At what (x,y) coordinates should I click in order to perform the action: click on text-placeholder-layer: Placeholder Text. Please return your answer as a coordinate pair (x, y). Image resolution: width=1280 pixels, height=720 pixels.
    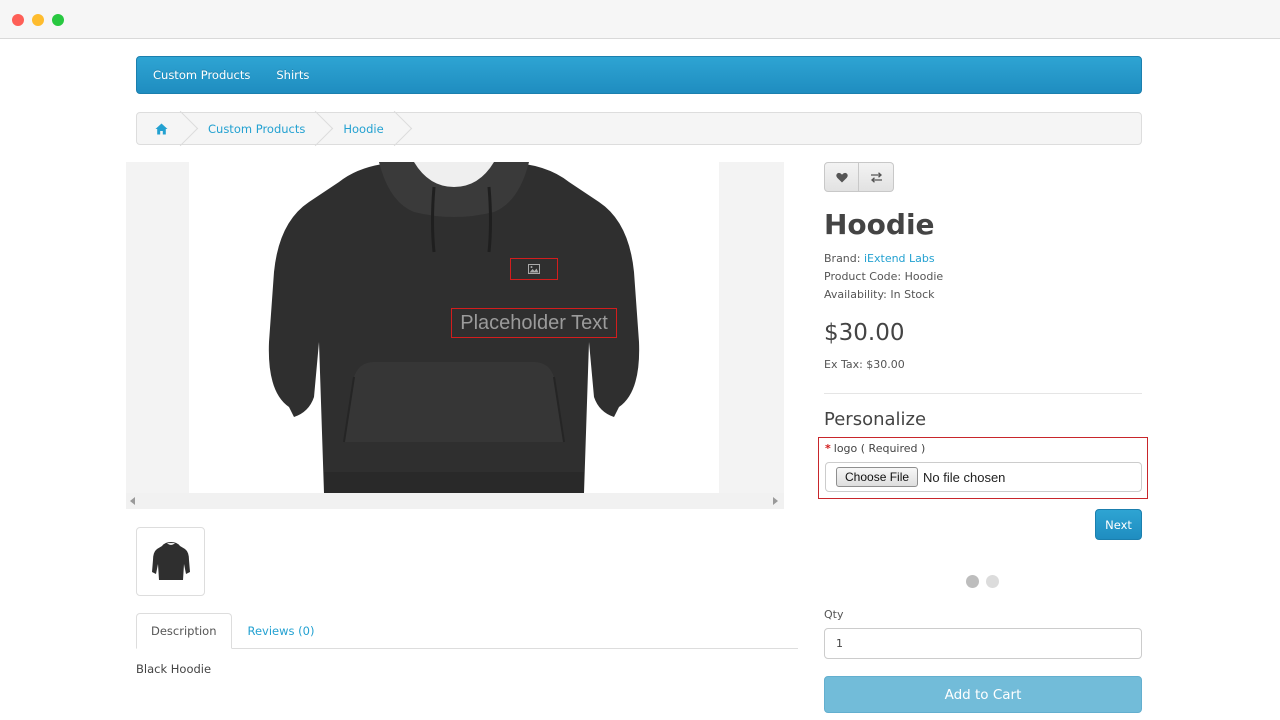
    Looking at the image, I should click on (534, 323).